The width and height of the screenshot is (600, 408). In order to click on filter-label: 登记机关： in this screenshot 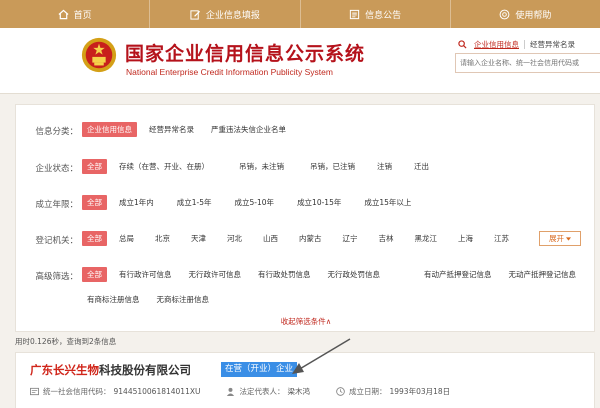, I will do `click(56, 241)`.